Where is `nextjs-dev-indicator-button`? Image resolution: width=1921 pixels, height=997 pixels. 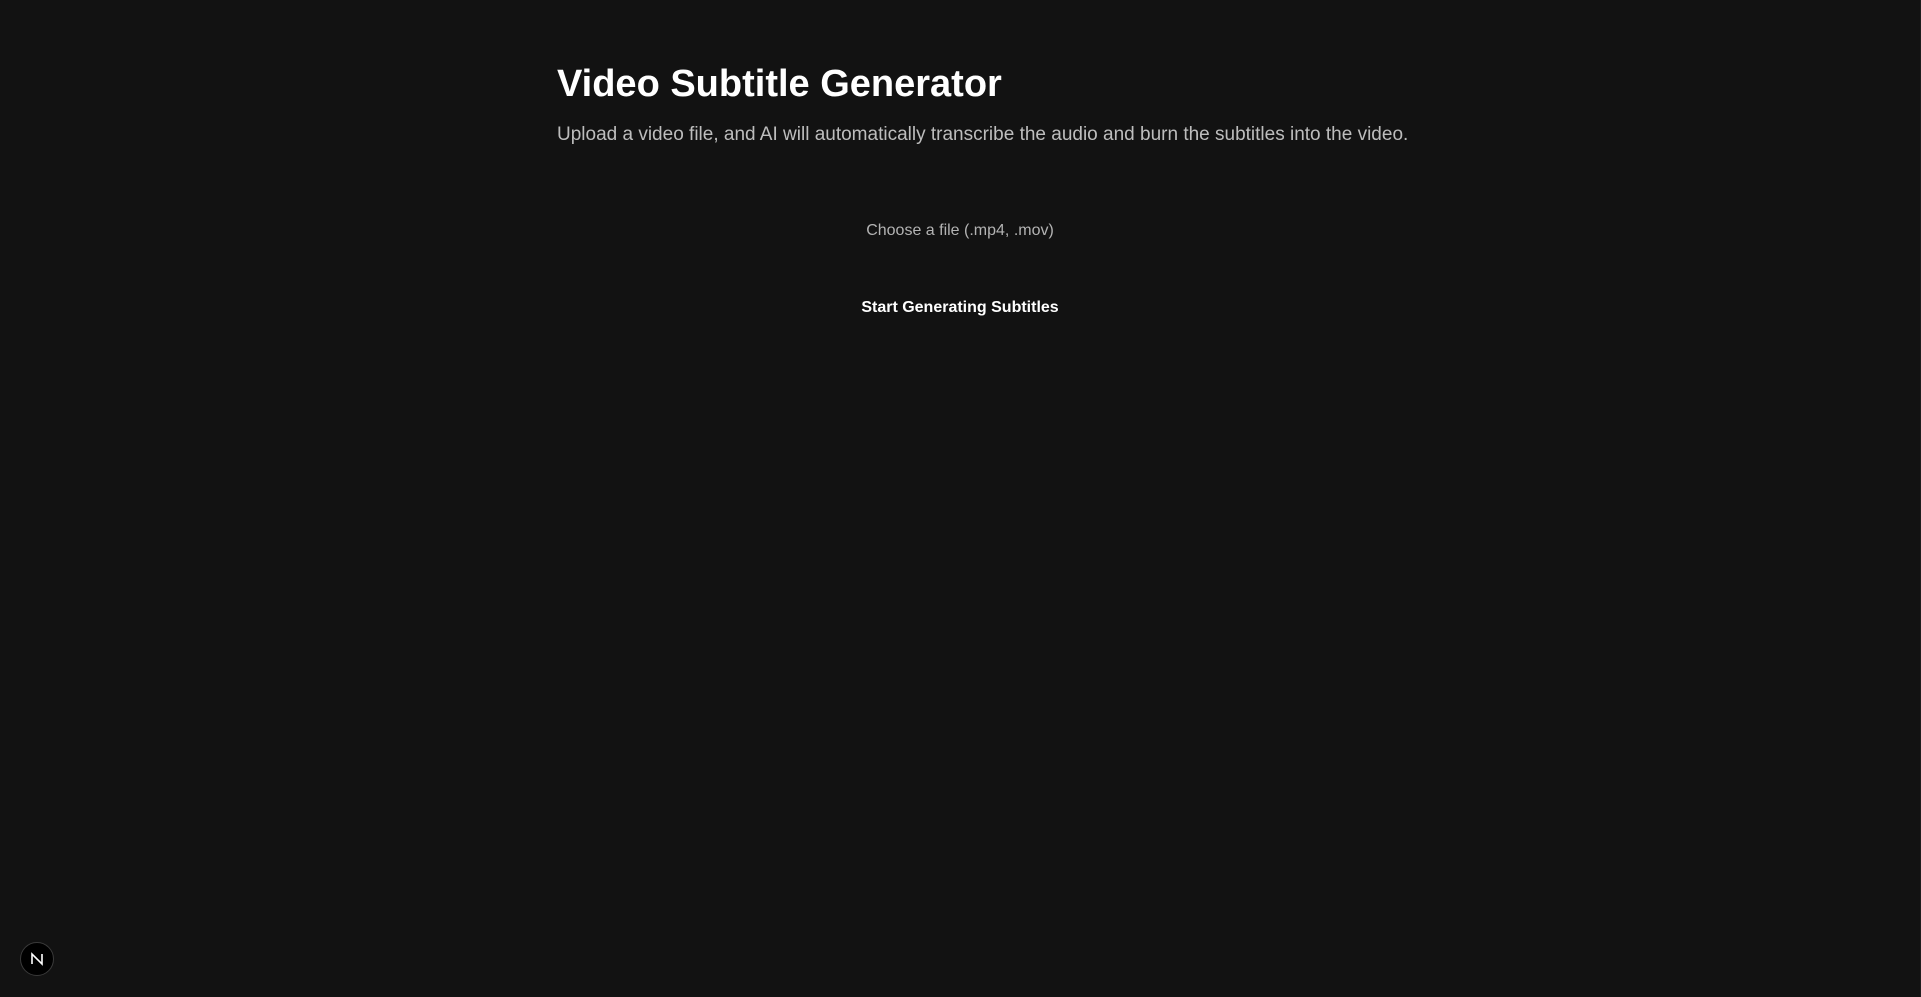 nextjs-dev-indicator-button is located at coordinates (37, 959).